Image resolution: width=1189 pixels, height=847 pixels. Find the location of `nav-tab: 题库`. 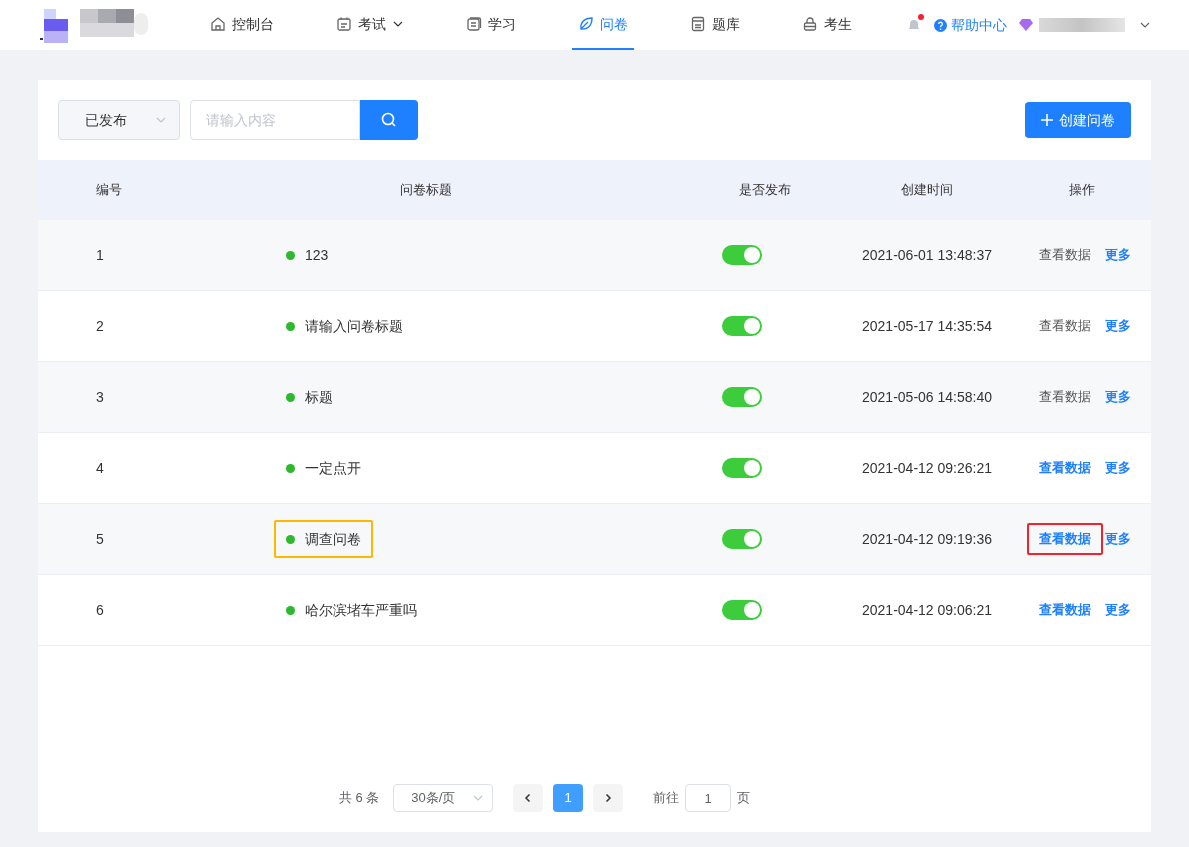

nav-tab: 题库 is located at coordinates (715, 25).